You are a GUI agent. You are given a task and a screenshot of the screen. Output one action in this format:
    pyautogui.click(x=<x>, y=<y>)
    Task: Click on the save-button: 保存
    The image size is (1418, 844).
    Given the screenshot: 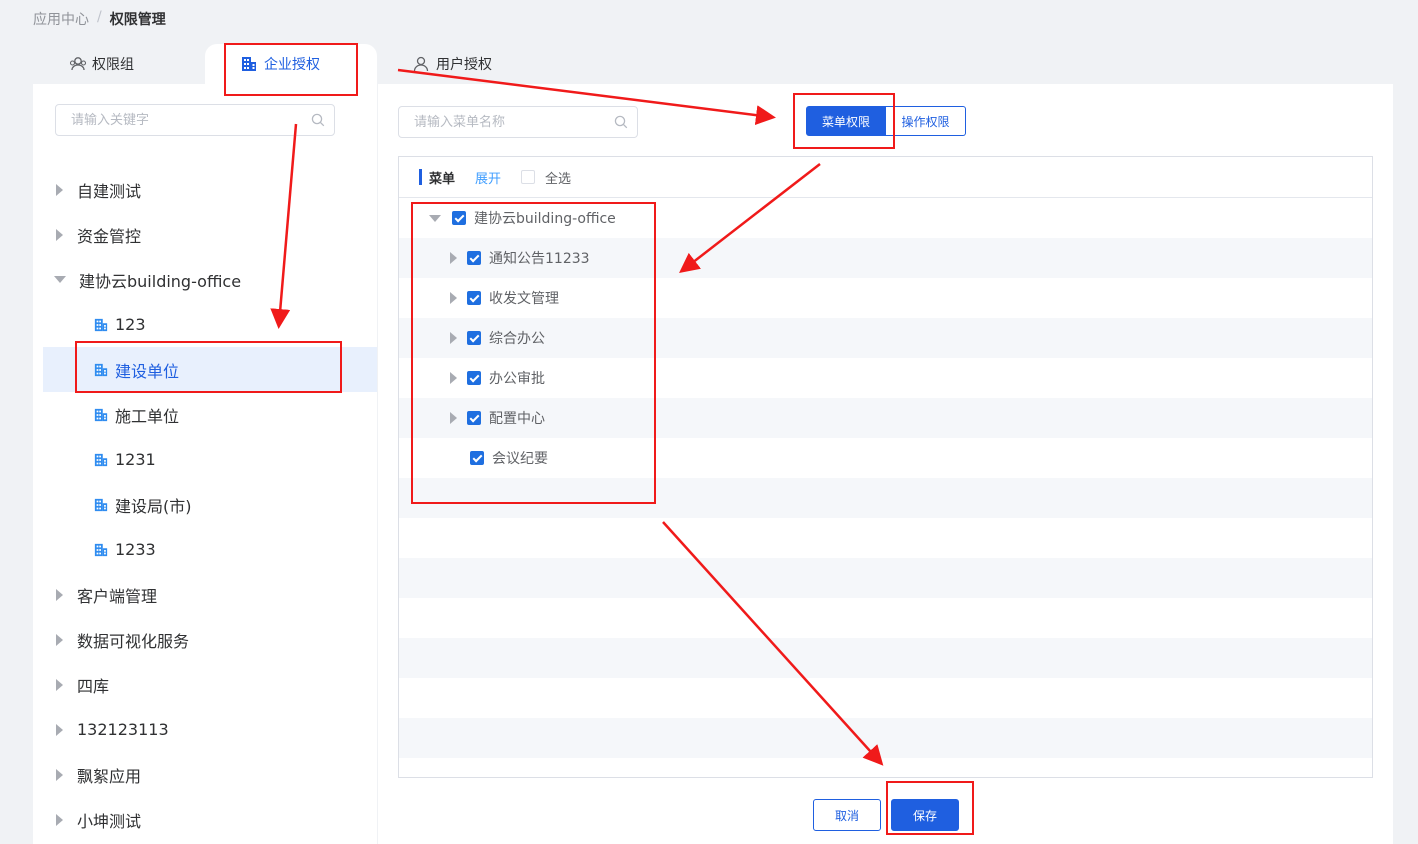 What is the action you would take?
    pyautogui.click(x=925, y=815)
    